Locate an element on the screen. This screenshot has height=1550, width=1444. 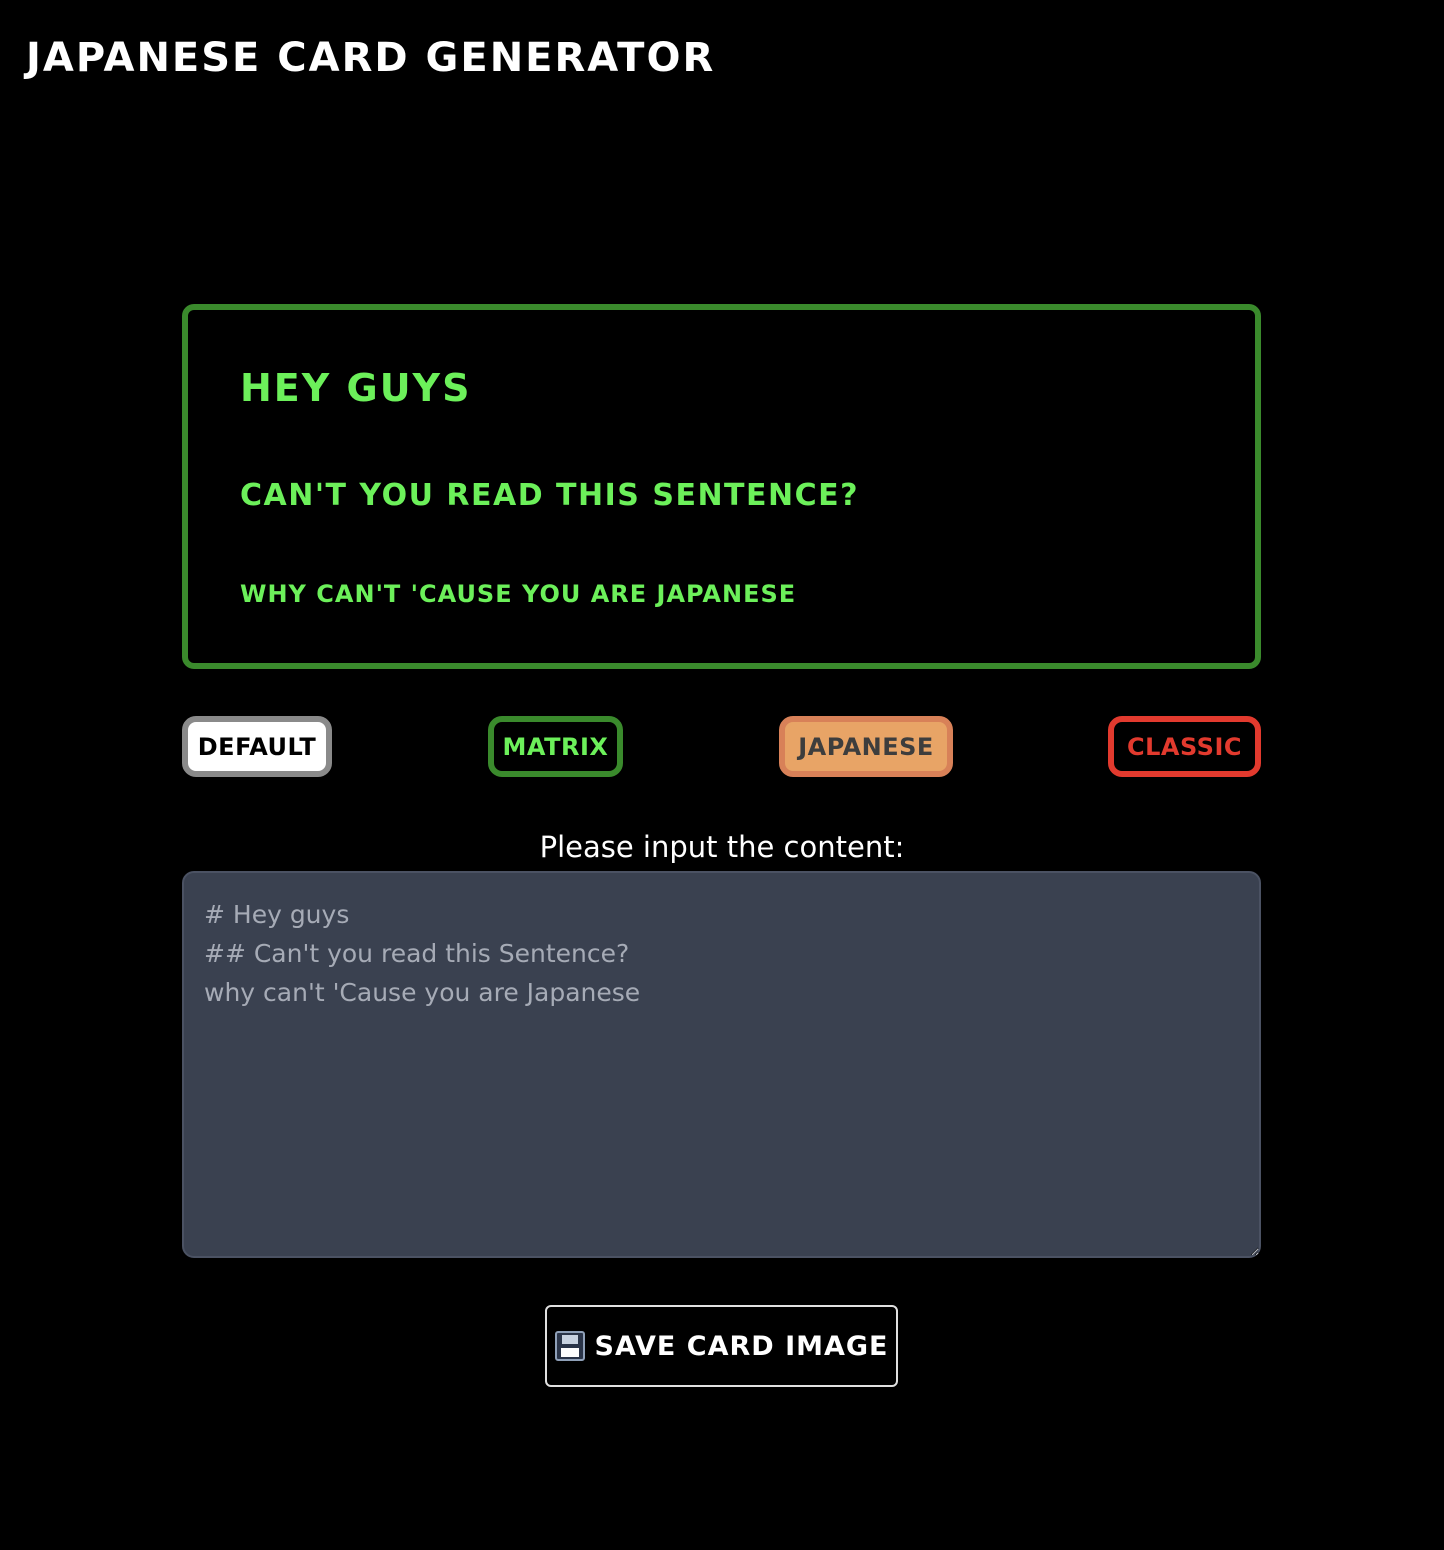
content-input-label: Please input the content: is located at coordinates (722, 847).